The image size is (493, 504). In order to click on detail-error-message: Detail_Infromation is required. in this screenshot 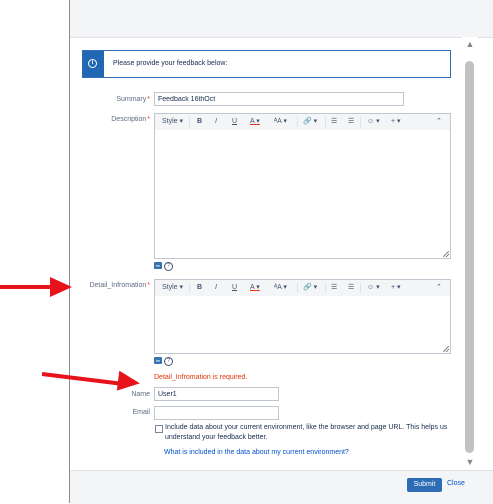, I will do `click(201, 377)`.